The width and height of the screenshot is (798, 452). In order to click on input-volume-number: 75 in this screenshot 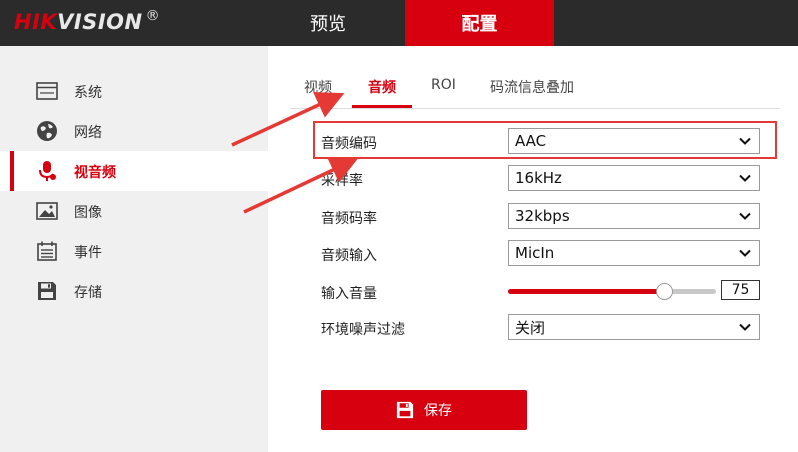, I will do `click(740, 290)`.